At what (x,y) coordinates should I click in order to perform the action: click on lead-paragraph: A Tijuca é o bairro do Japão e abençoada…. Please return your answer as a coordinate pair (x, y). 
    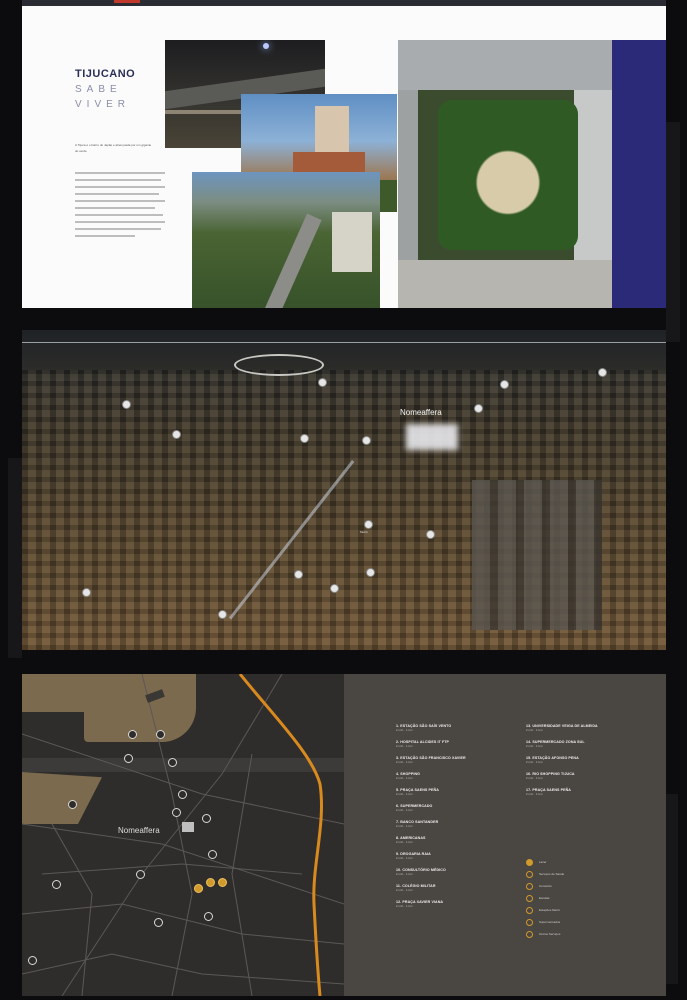
    Looking at the image, I should click on (113, 148).